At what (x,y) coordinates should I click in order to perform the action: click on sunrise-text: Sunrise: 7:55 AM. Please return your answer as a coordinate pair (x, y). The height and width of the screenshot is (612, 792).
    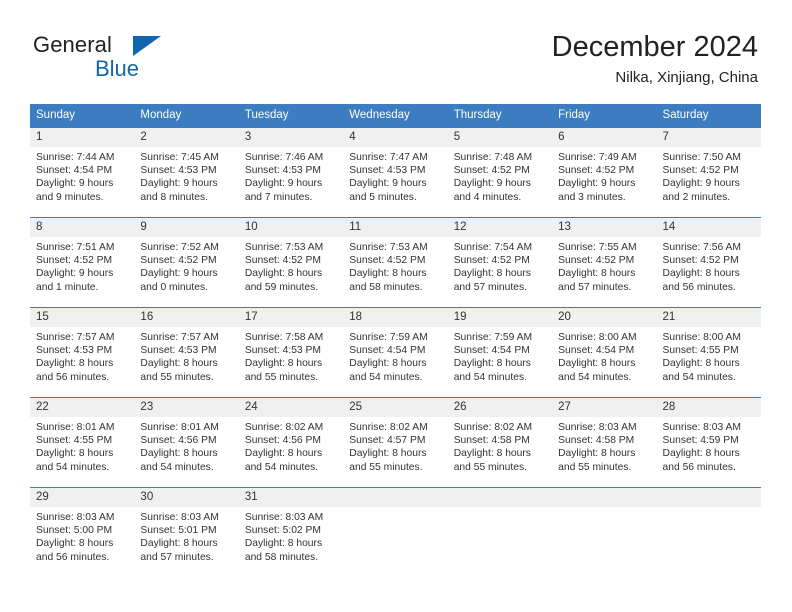
    Looking at the image, I should click on (597, 247).